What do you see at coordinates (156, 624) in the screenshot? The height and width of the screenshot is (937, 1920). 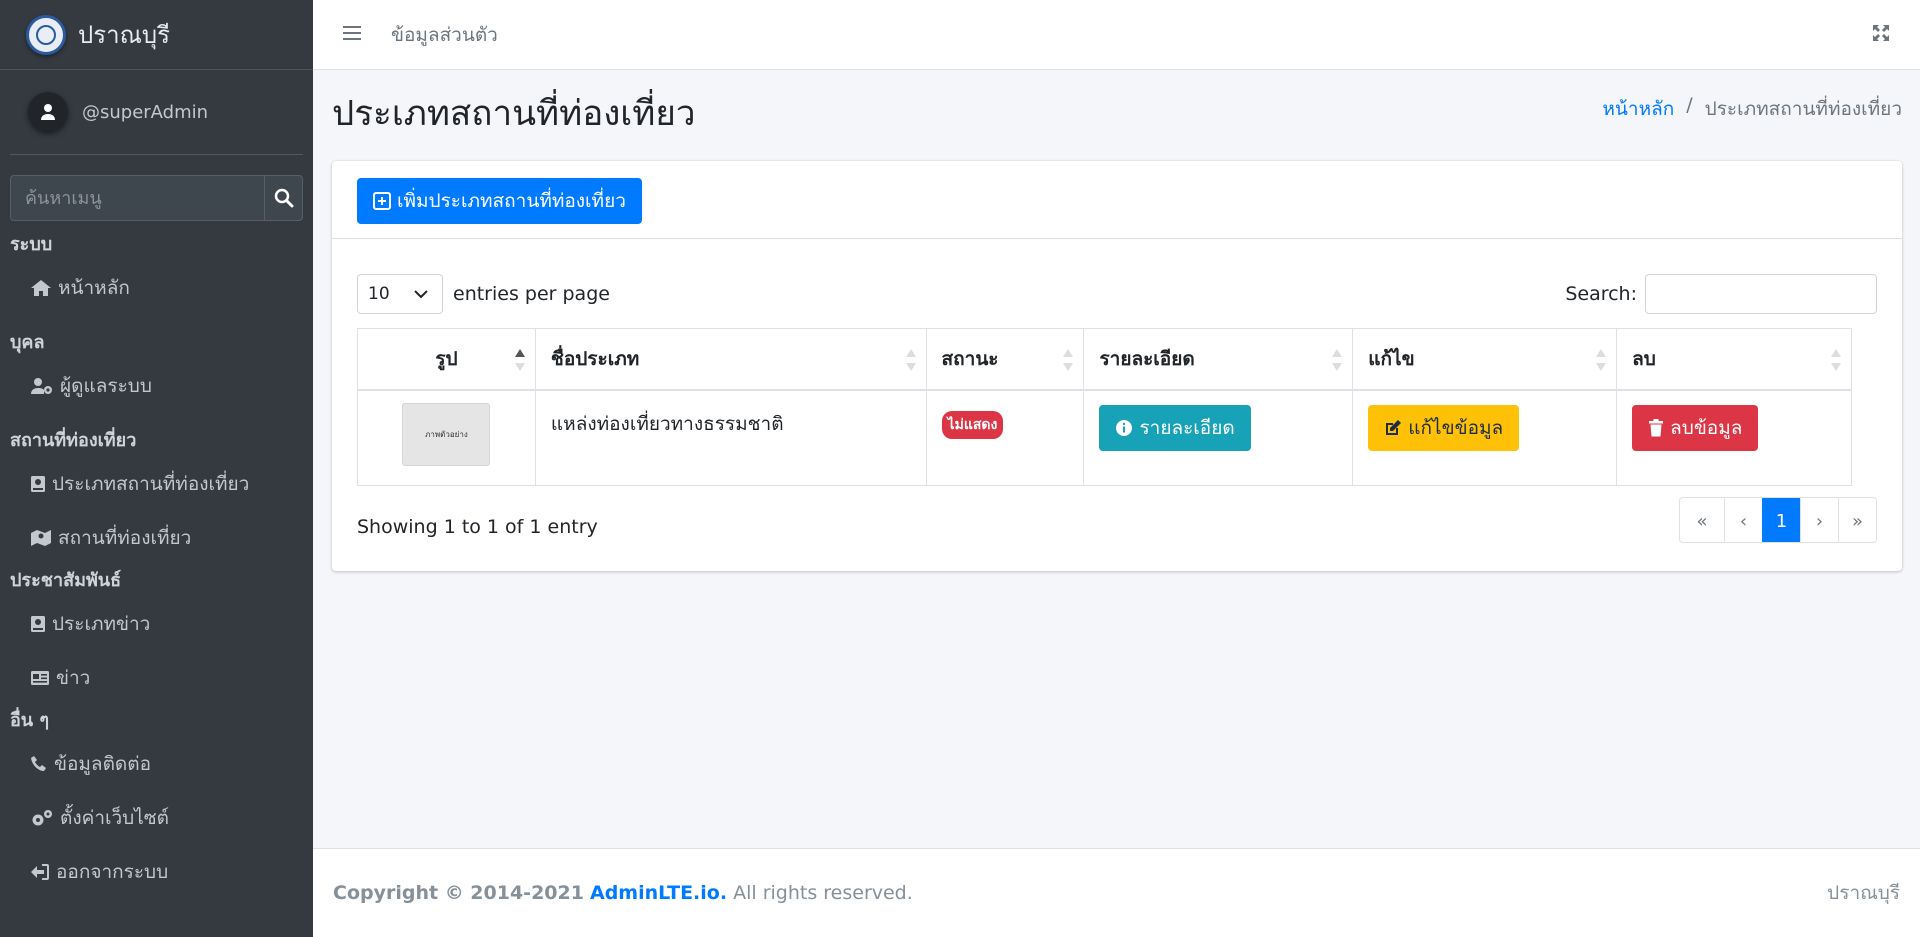 I see `sidebar-item-news-types: ประเภทข่าว` at bounding box center [156, 624].